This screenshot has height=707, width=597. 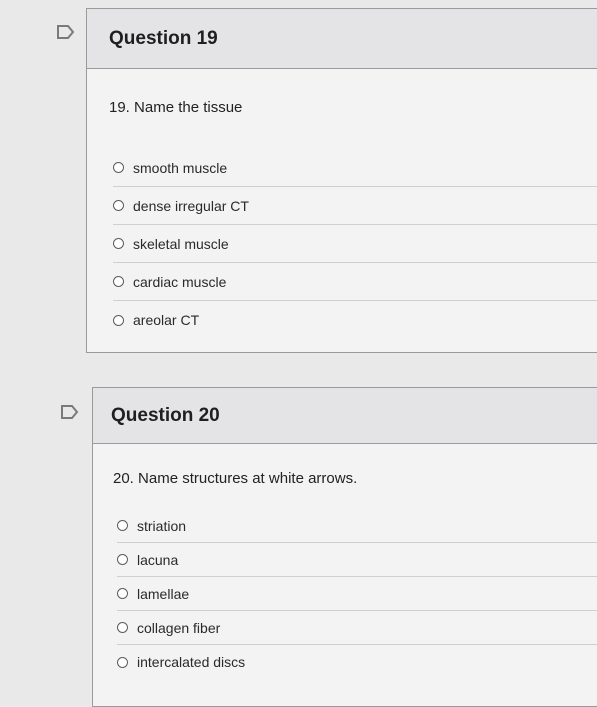 I want to click on question-title: Question 20, so click(x=165, y=415).